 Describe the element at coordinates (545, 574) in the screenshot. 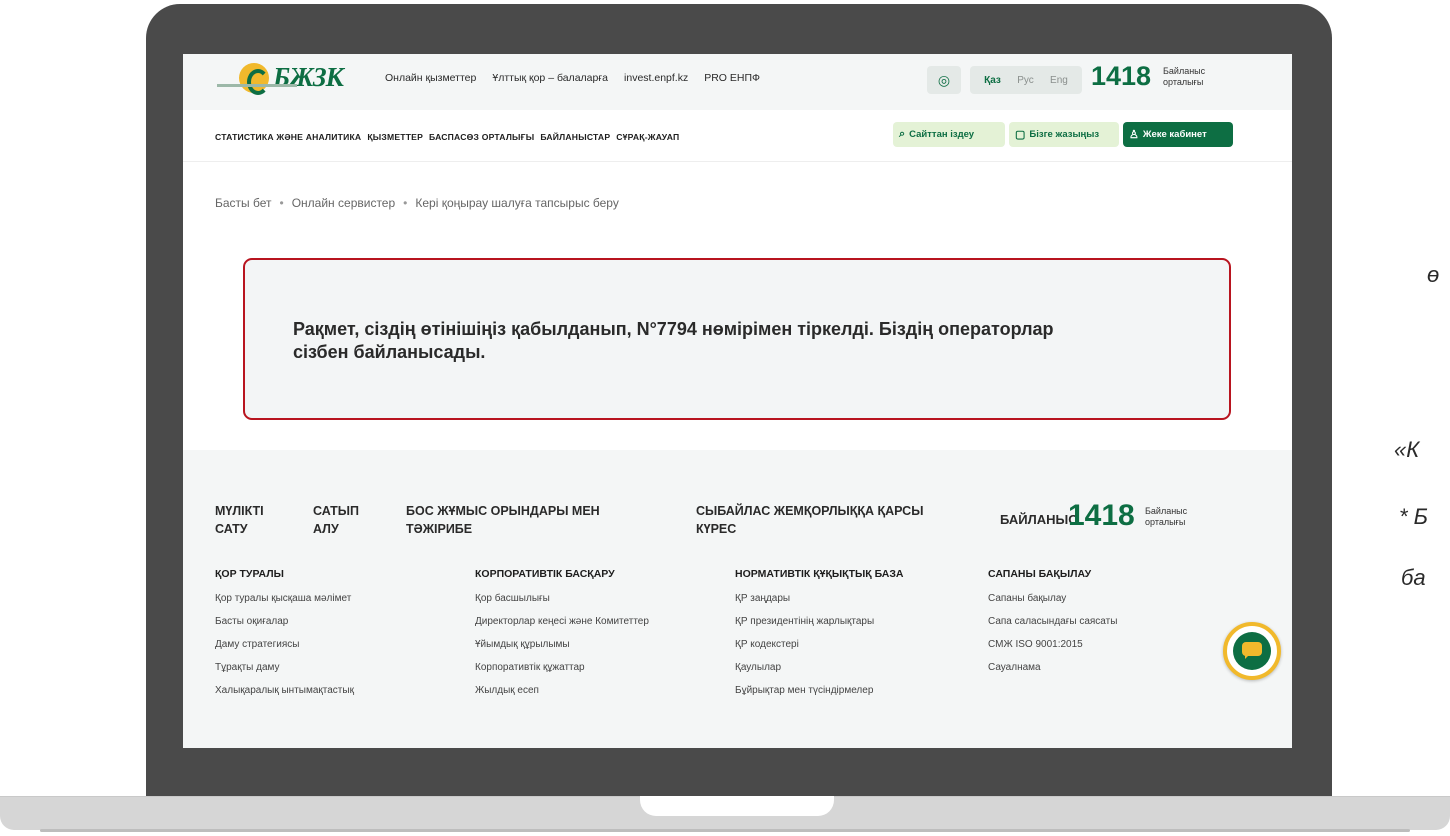

I see `footer-column-title: КОРПОРАТИВТІК БАСҚАРУ` at that location.